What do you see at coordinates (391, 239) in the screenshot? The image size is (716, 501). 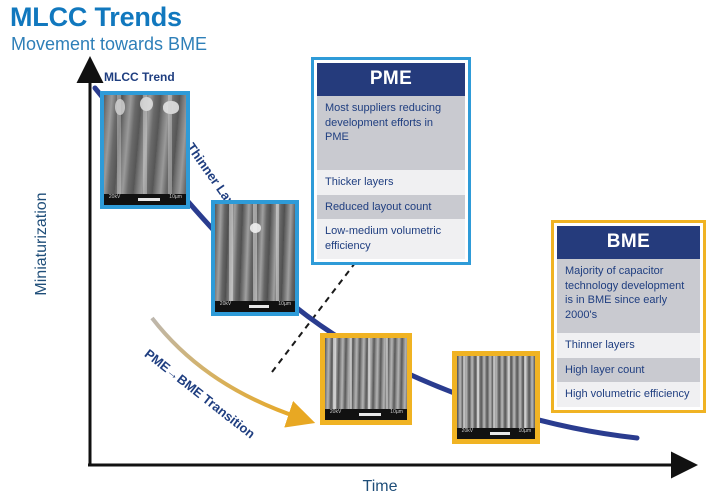 I see `pme-row-3: Low-medium volumetric efficiency` at bounding box center [391, 239].